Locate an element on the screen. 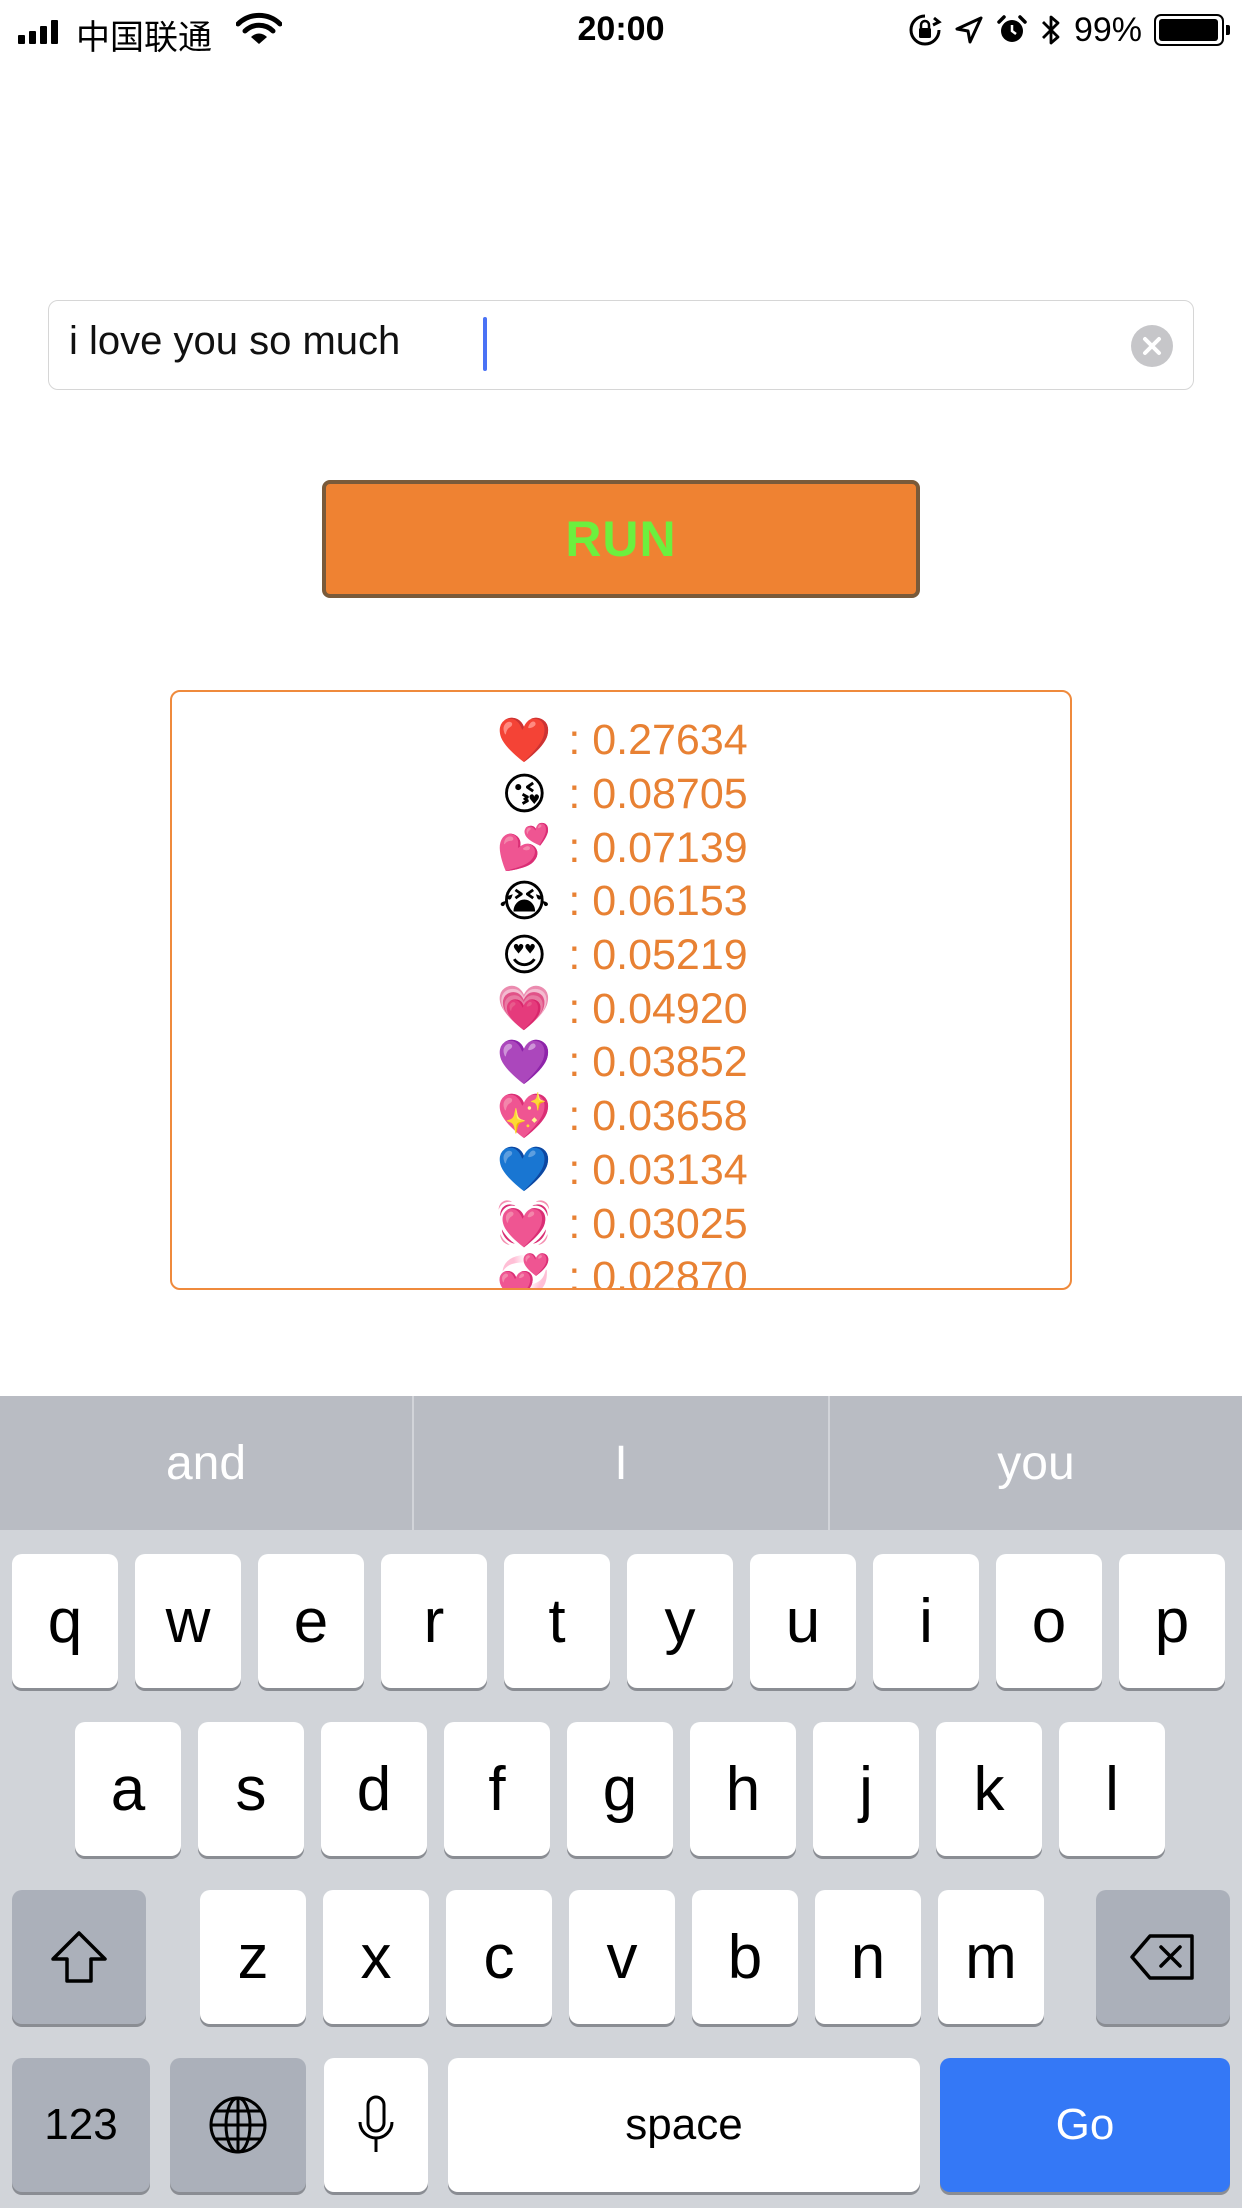 This screenshot has width=1242, height=2208. suggestion-2: I is located at coordinates (621, 1463).